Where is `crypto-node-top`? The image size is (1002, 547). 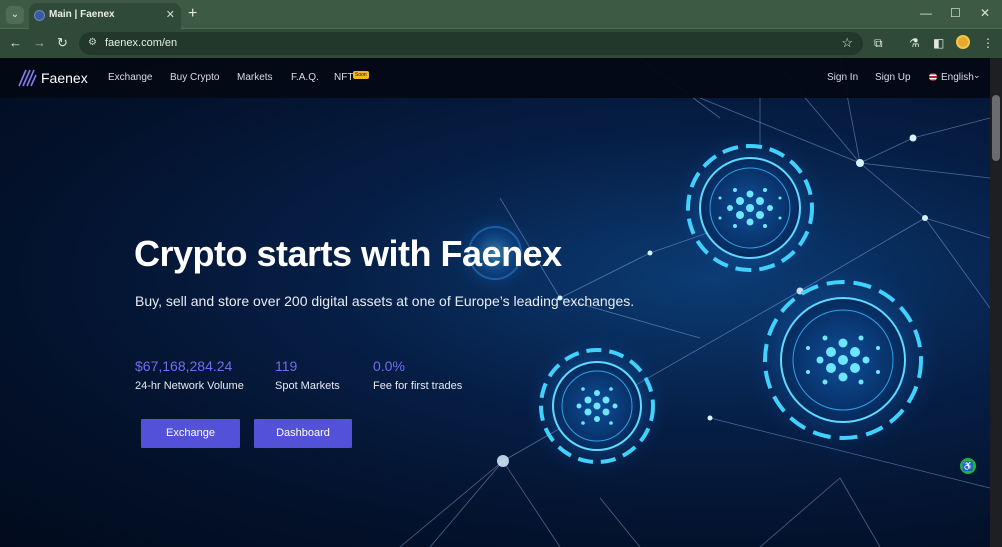 crypto-node-top is located at coordinates (750, 208).